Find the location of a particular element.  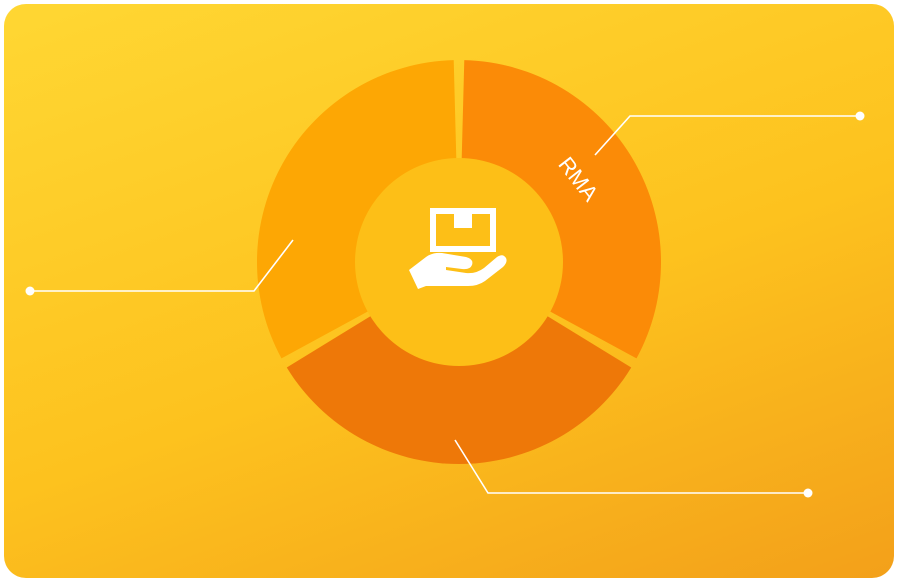

leader-line-rma is located at coordinates (727, 135).